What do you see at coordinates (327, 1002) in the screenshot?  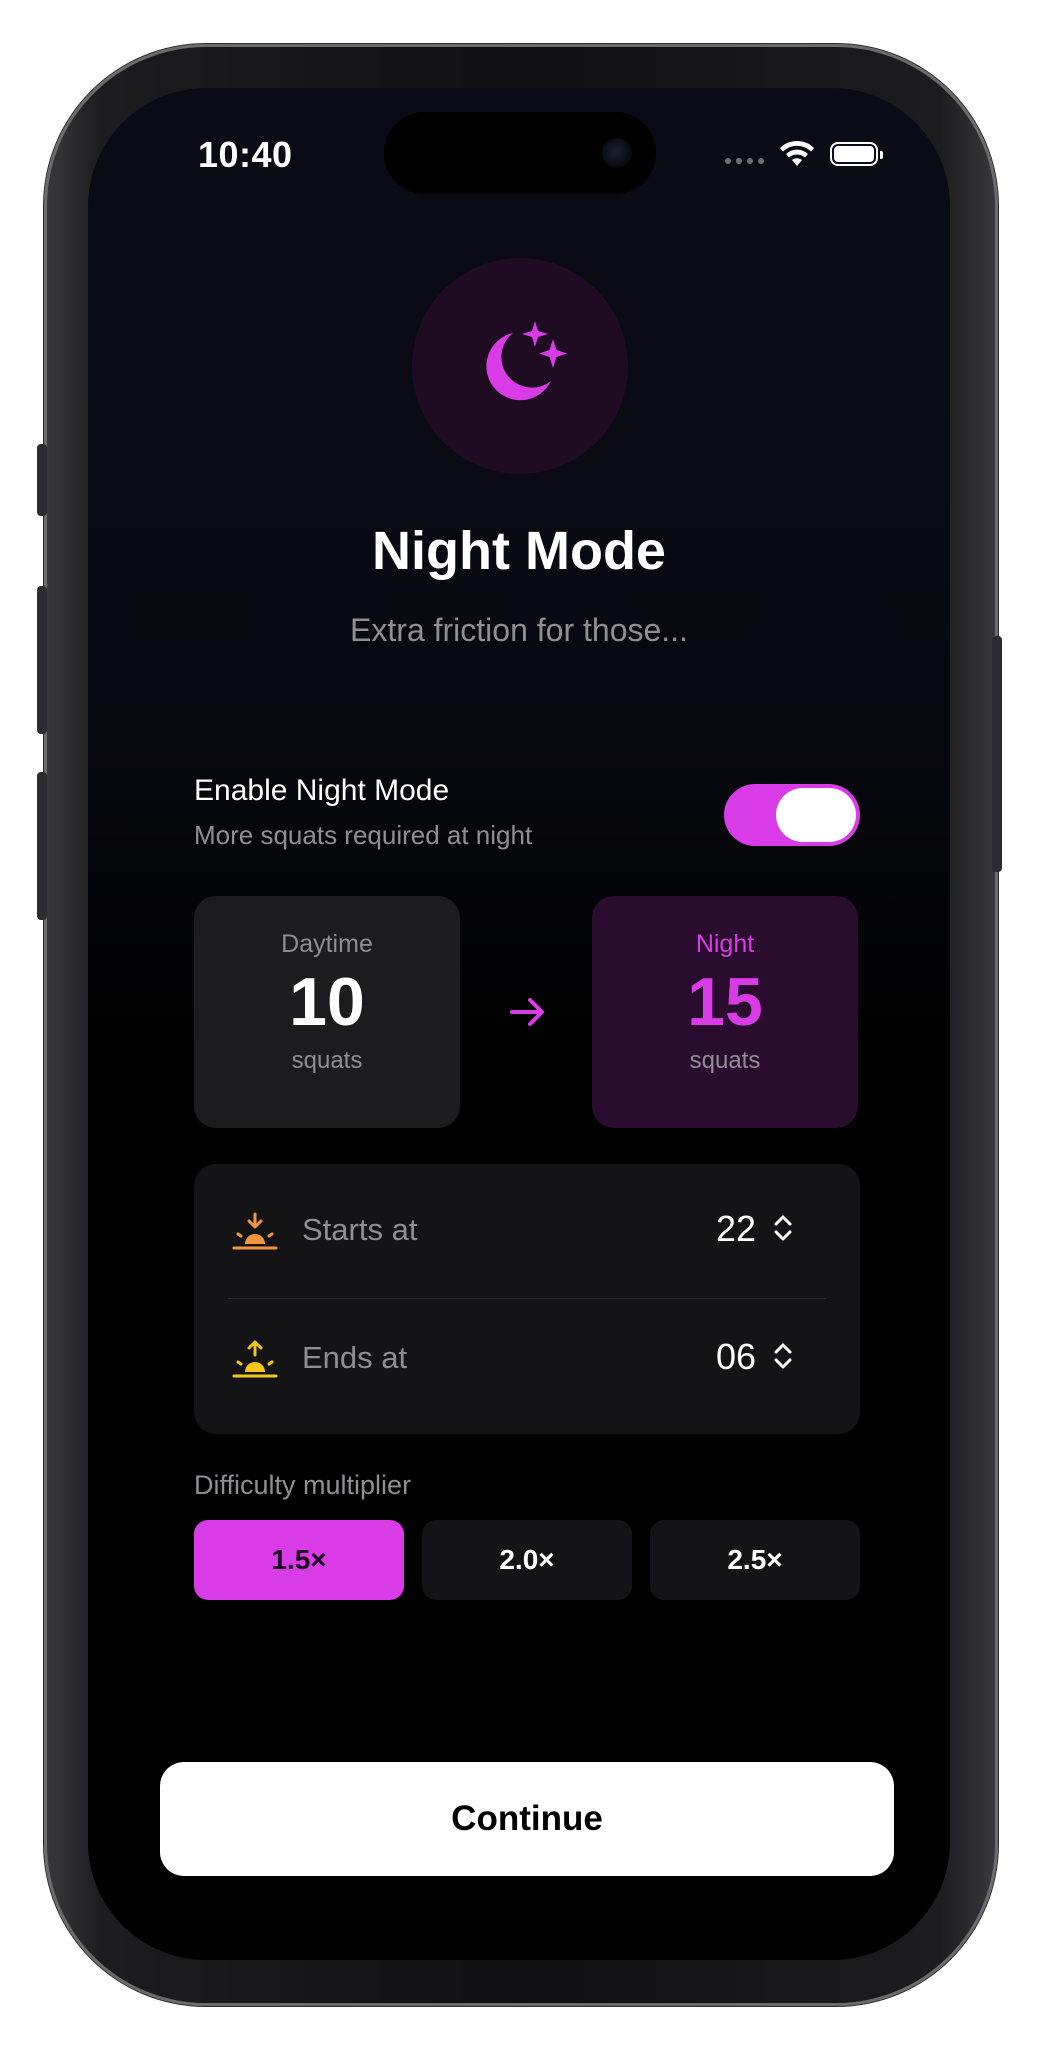 I see `daytime-value: 10` at bounding box center [327, 1002].